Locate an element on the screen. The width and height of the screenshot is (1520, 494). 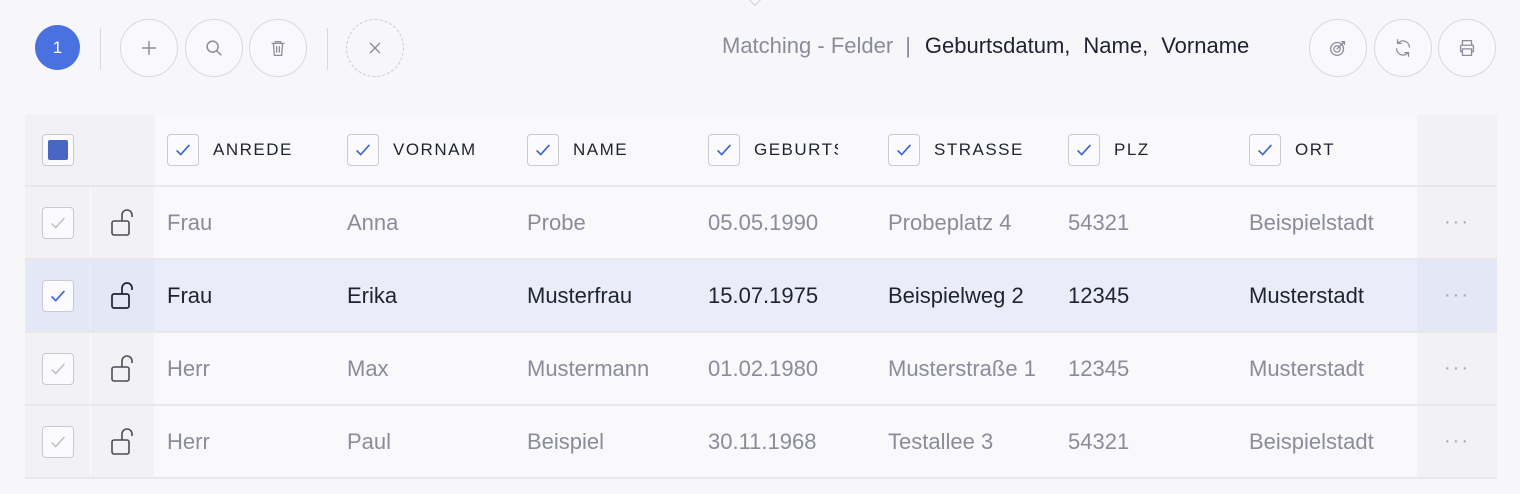
column-header-geburtsdatum: GEBURTS is located at coordinates (773, 150).